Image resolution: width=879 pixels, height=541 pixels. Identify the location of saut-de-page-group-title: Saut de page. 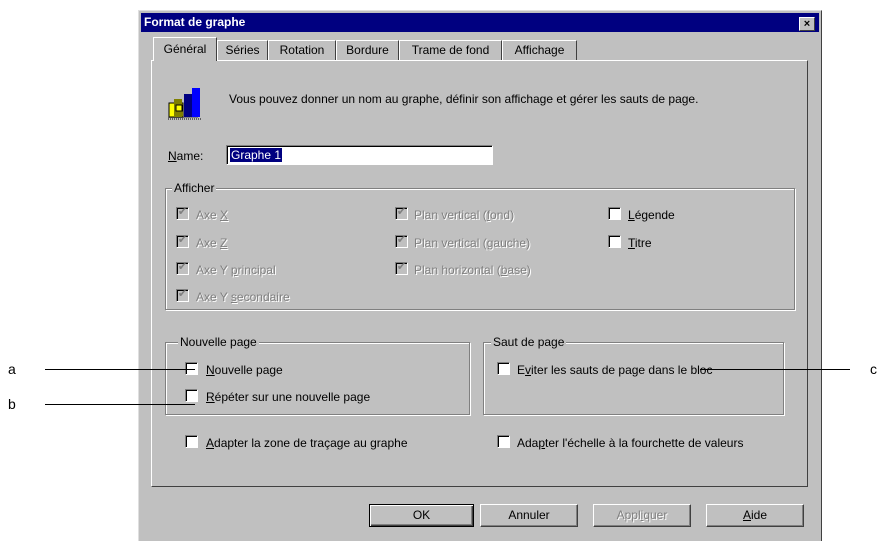
(529, 342).